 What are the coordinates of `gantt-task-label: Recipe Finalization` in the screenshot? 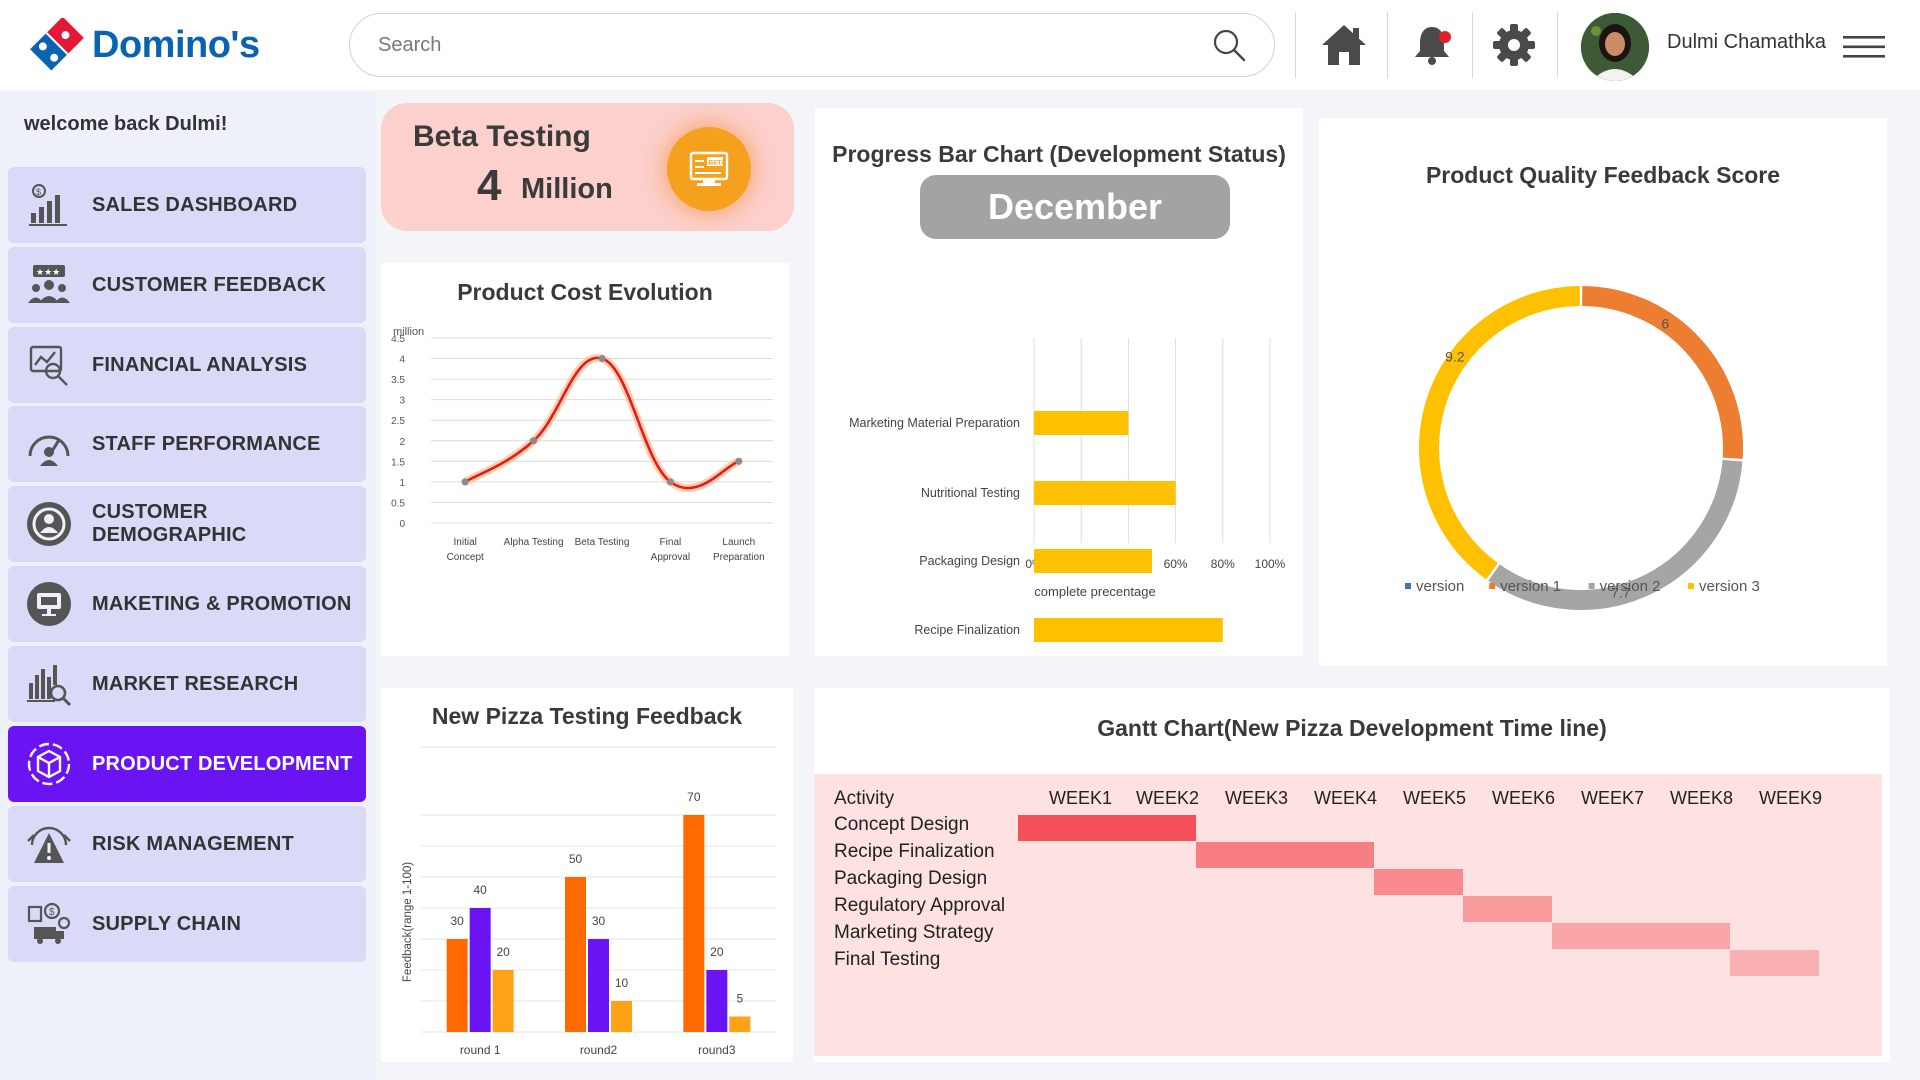 It's located at (914, 851).